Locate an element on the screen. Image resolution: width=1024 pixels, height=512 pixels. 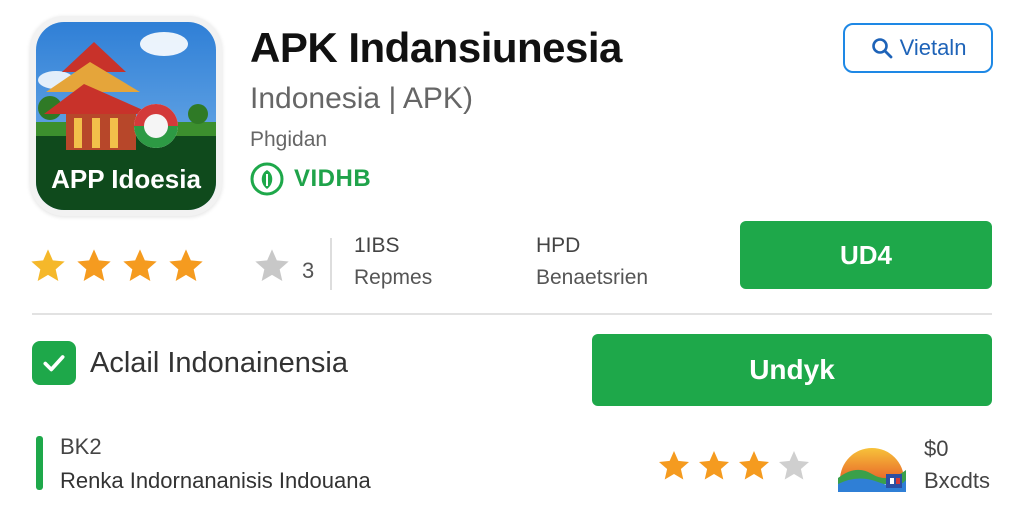
app-icon: APP Idoesia is located at coordinates (126, 116).